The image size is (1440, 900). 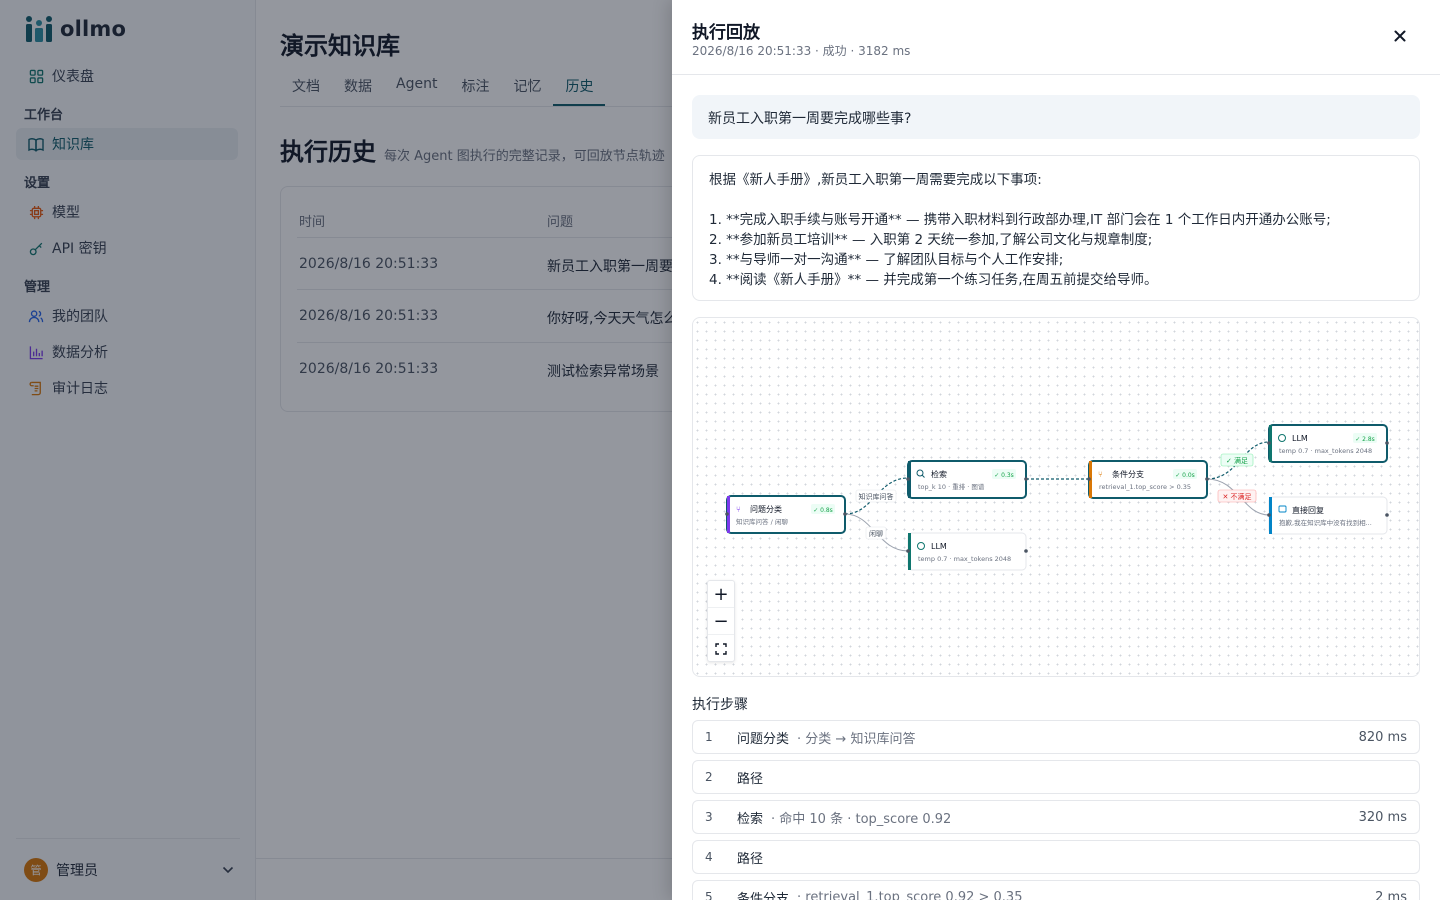 I want to click on fit-view-button, so click(x=721, y=648).